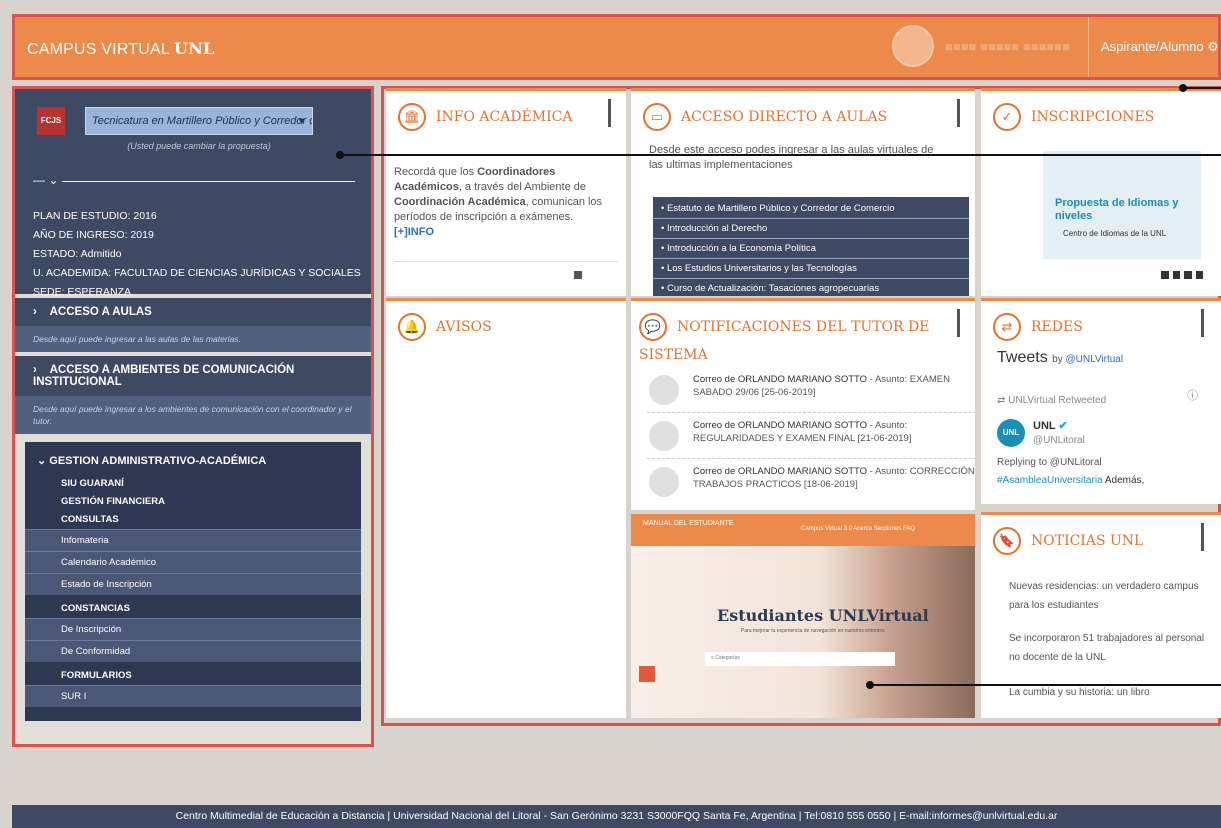 The height and width of the screenshot is (828, 1221). What do you see at coordinates (504, 117) in the screenshot?
I see `info-academica-title: INFO ACADÉMICA` at bounding box center [504, 117].